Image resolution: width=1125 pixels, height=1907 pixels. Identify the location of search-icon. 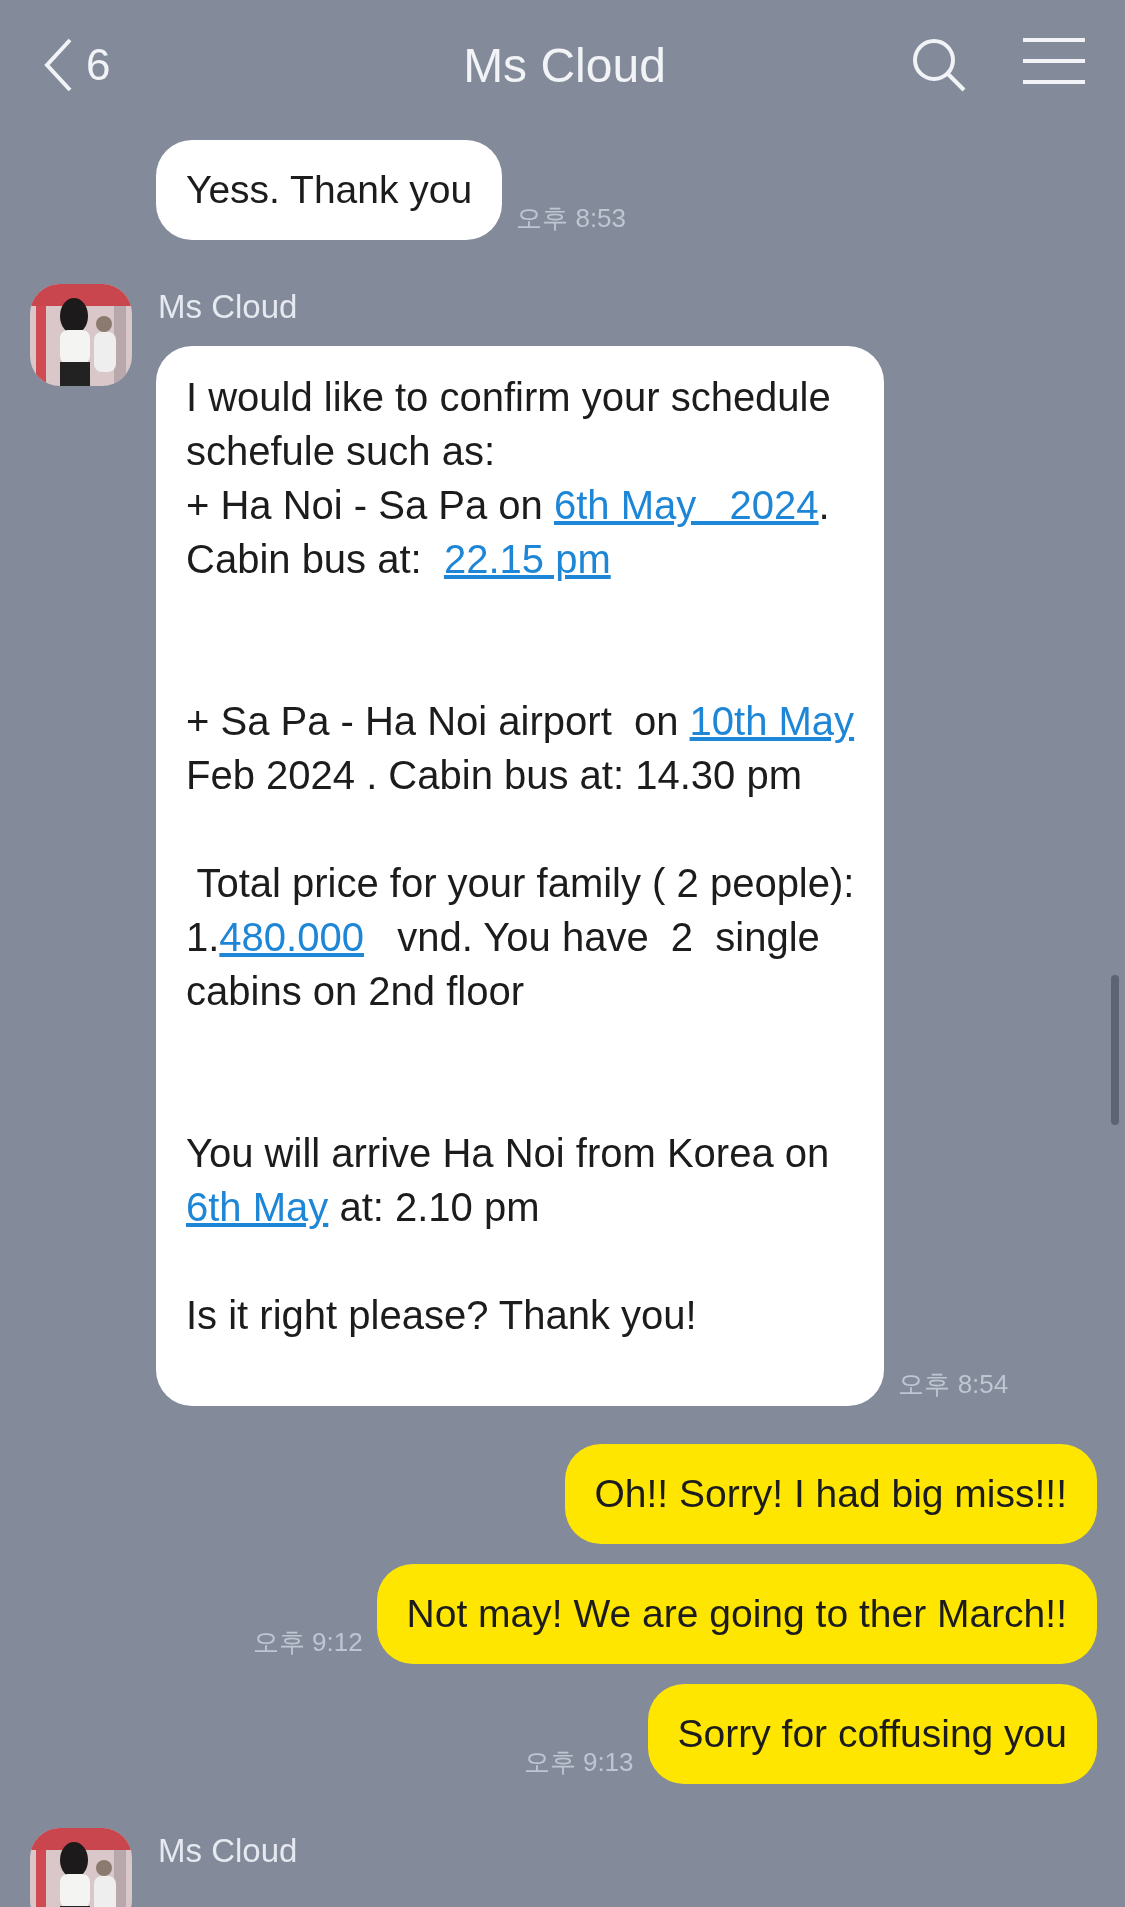
(939, 65).